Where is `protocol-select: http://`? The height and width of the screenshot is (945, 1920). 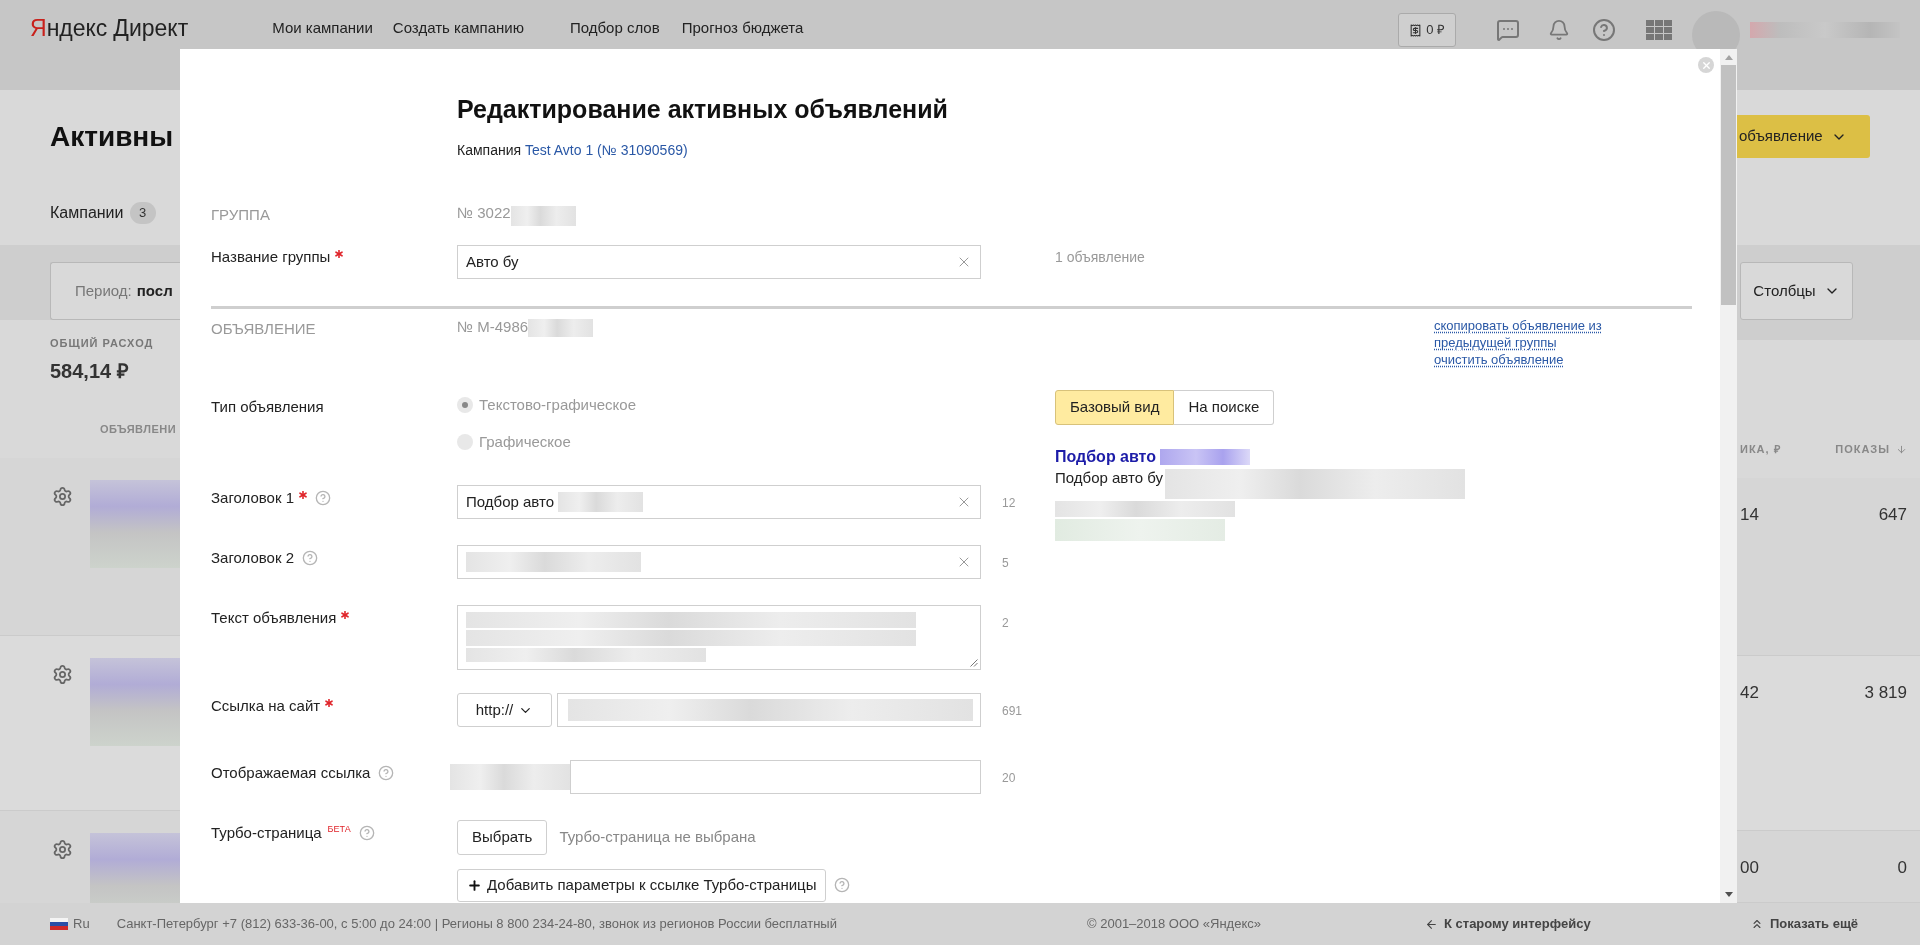
protocol-select: http:// is located at coordinates (504, 710).